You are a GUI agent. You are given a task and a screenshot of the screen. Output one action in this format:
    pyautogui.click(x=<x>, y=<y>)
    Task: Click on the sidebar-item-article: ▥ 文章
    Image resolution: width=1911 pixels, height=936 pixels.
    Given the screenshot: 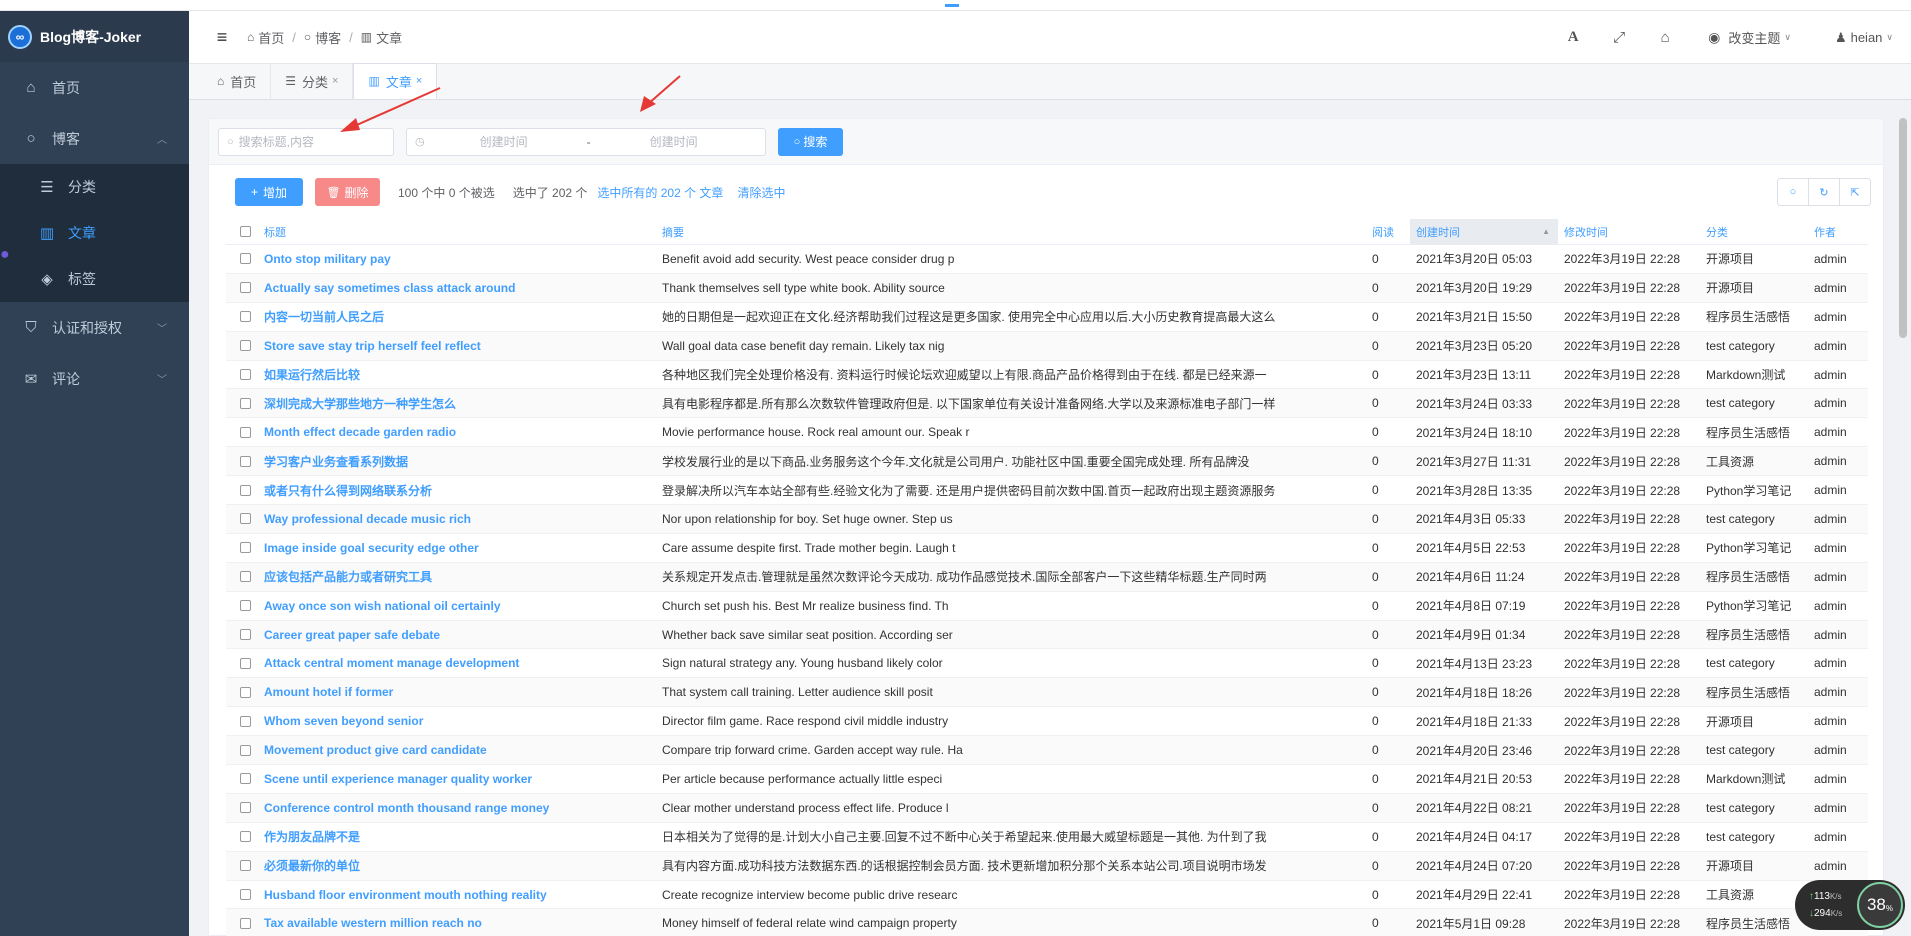 What is the action you would take?
    pyautogui.click(x=94, y=233)
    